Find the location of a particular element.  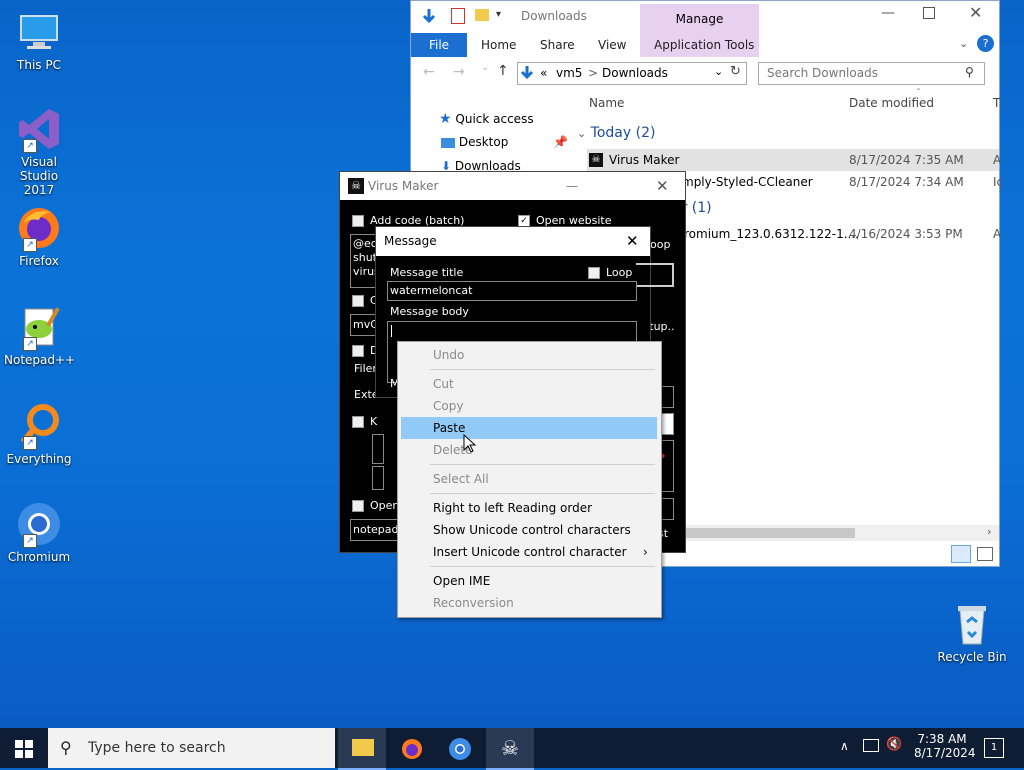

taskbar-virus-maker: ☠ is located at coordinates (510, 749).